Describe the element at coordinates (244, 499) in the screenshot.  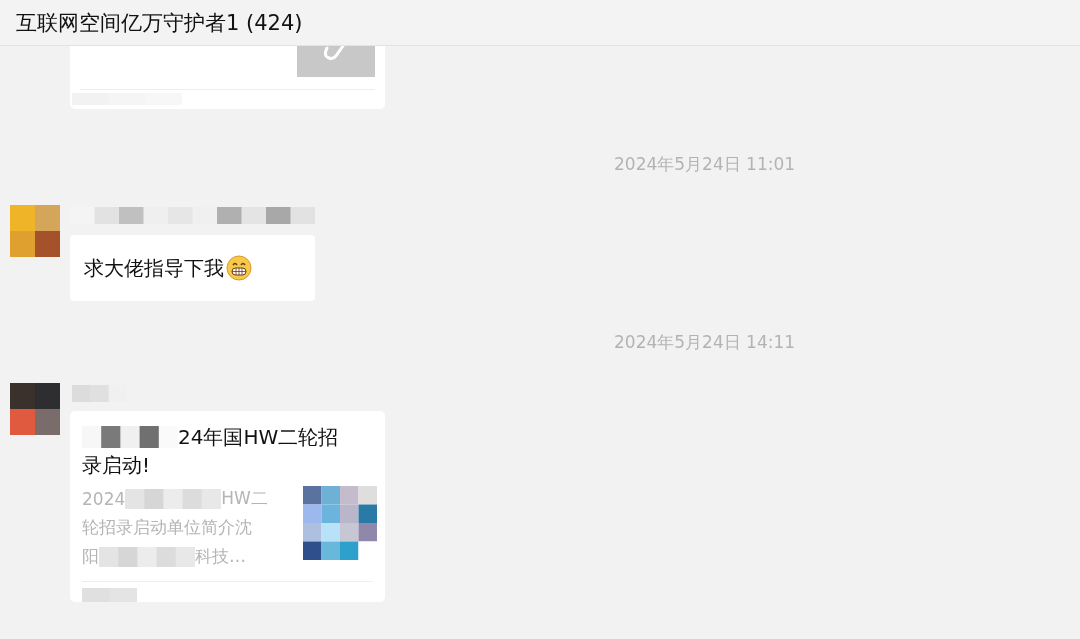
I see `card-description: HW二` at that location.